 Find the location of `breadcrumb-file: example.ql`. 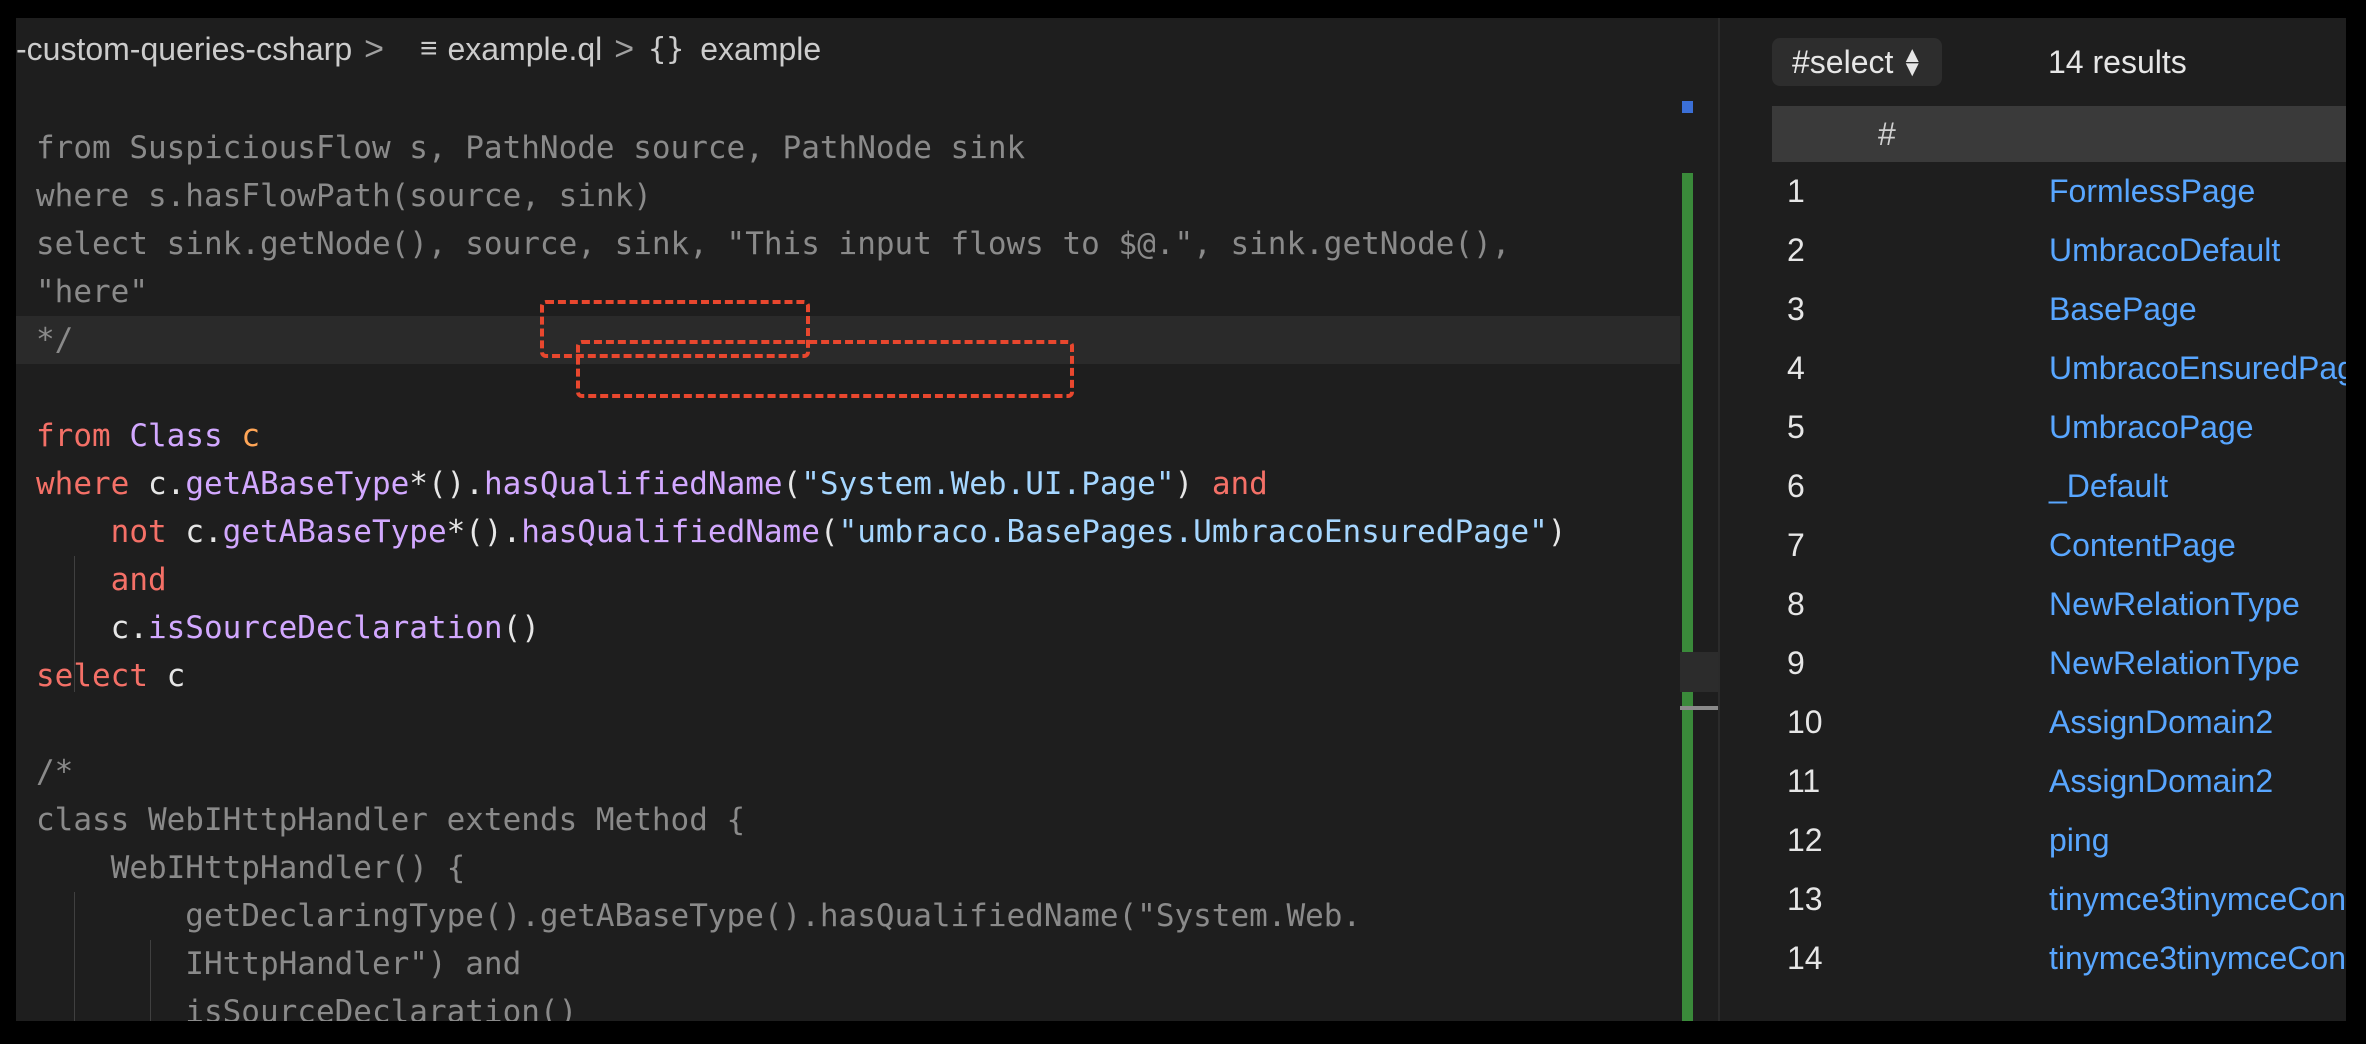

breadcrumb-file: example.ql is located at coordinates (524, 49).